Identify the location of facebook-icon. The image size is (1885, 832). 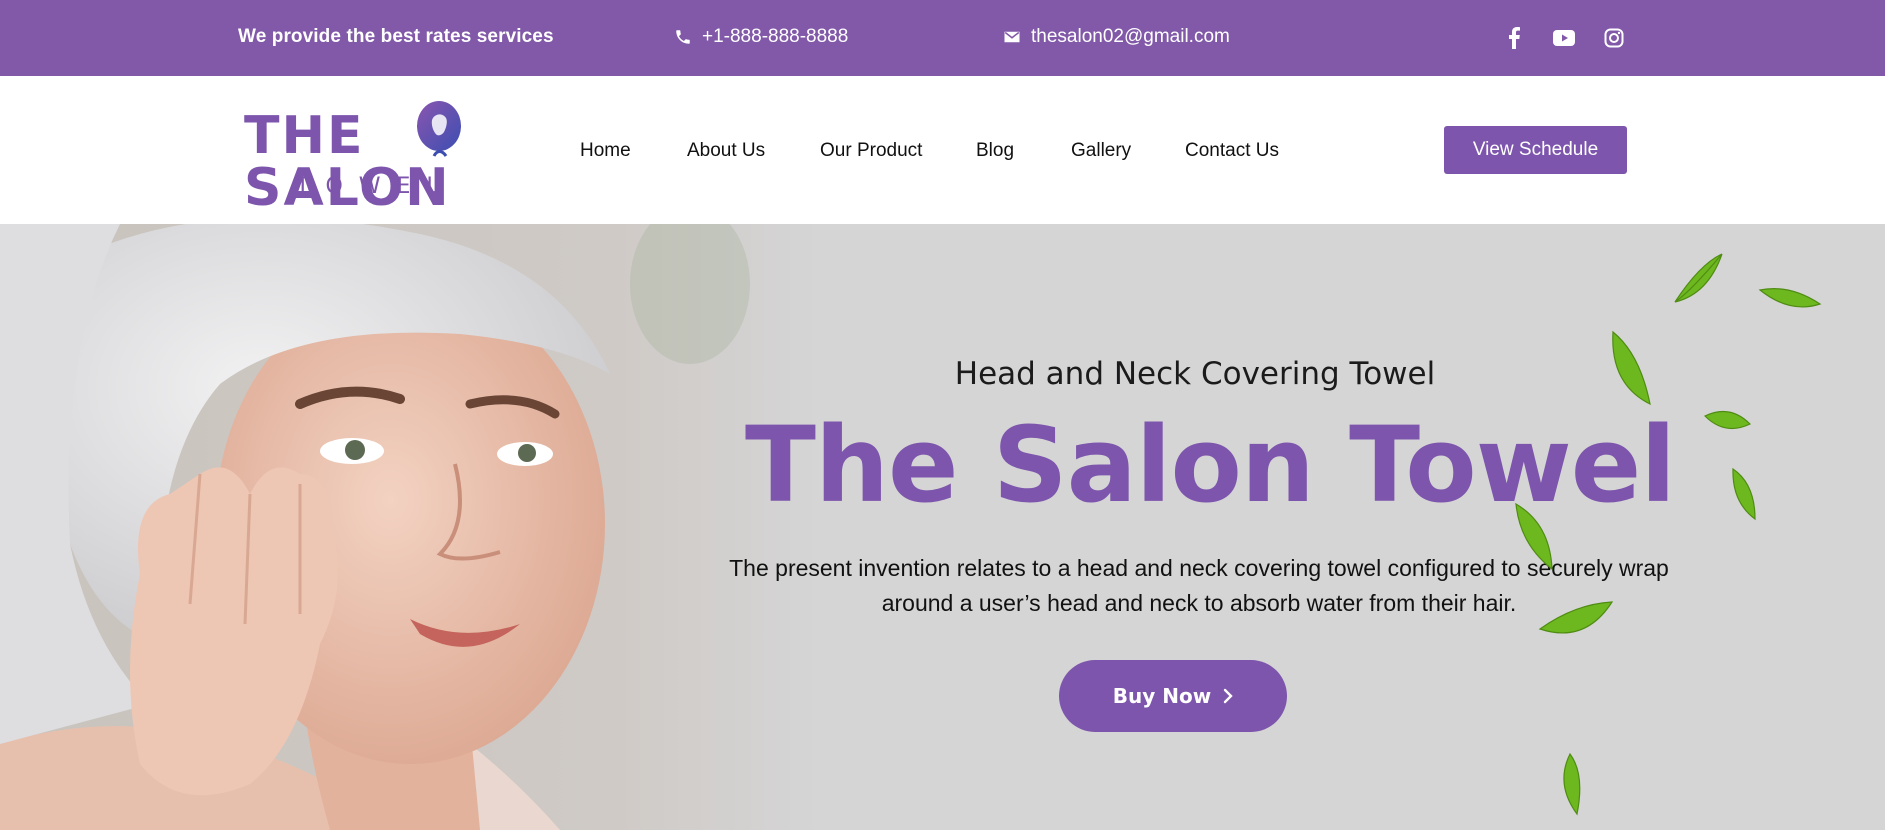
(1514, 38).